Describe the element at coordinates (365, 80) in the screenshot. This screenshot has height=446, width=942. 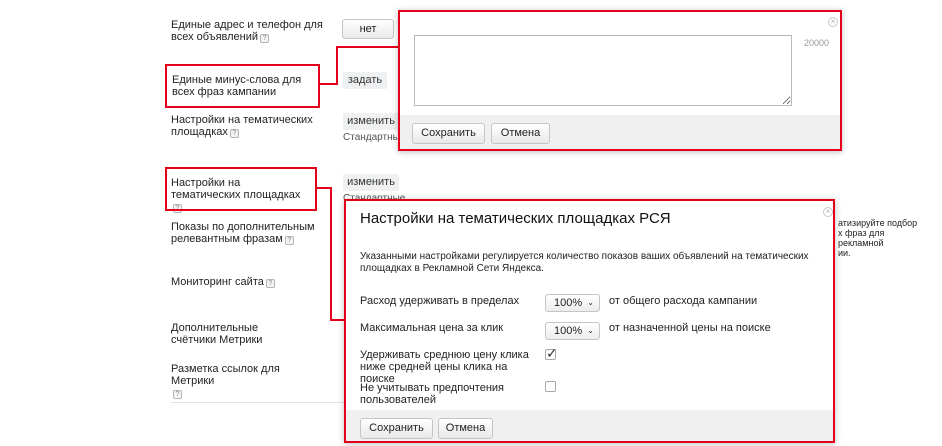
I see `minus-words-set-button: задать` at that location.